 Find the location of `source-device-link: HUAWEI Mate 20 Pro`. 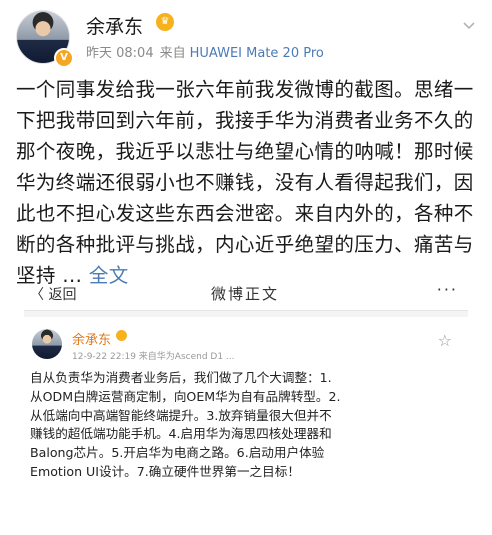

source-device-link: HUAWEI Mate 20 Pro is located at coordinates (257, 53).